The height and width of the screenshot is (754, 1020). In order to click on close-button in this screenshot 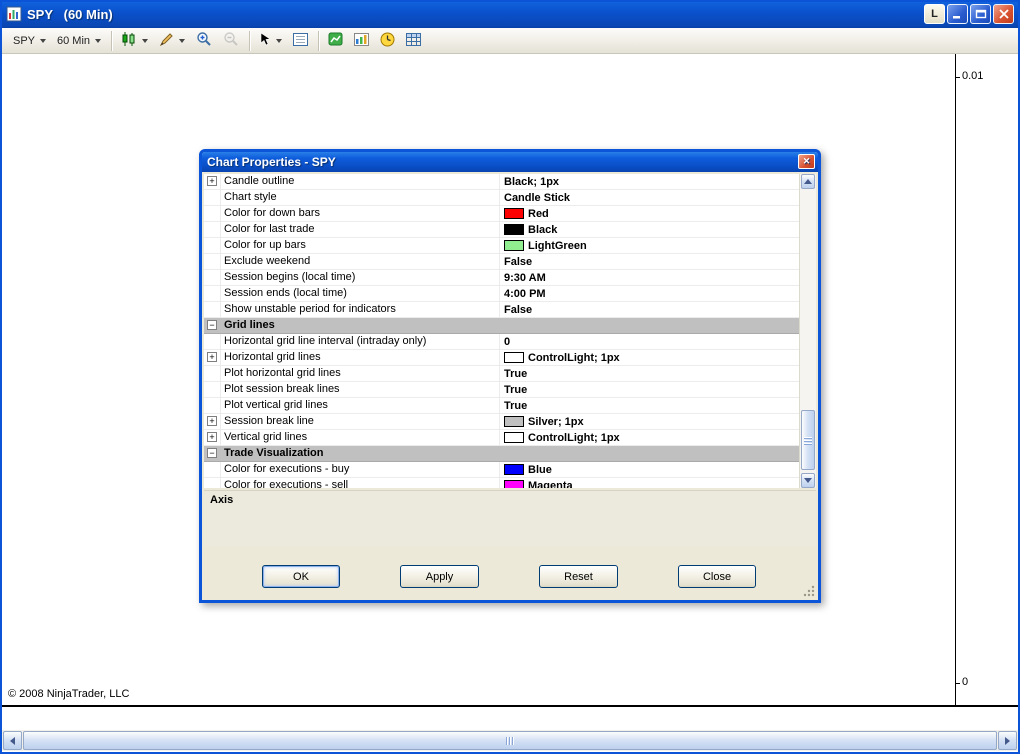, I will do `click(1003, 14)`.